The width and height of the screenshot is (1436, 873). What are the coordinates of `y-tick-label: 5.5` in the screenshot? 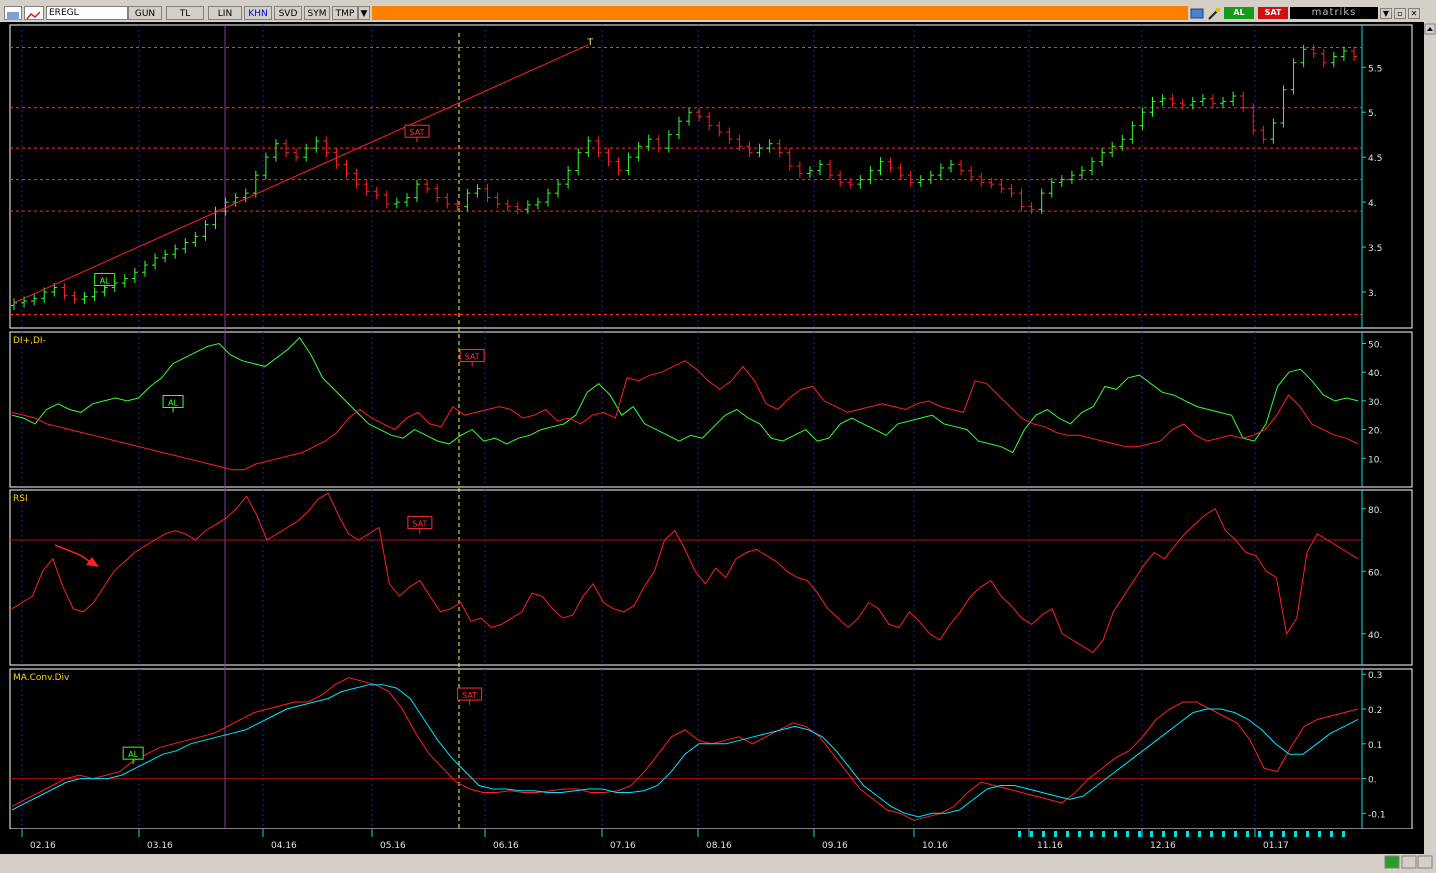 It's located at (1375, 69).